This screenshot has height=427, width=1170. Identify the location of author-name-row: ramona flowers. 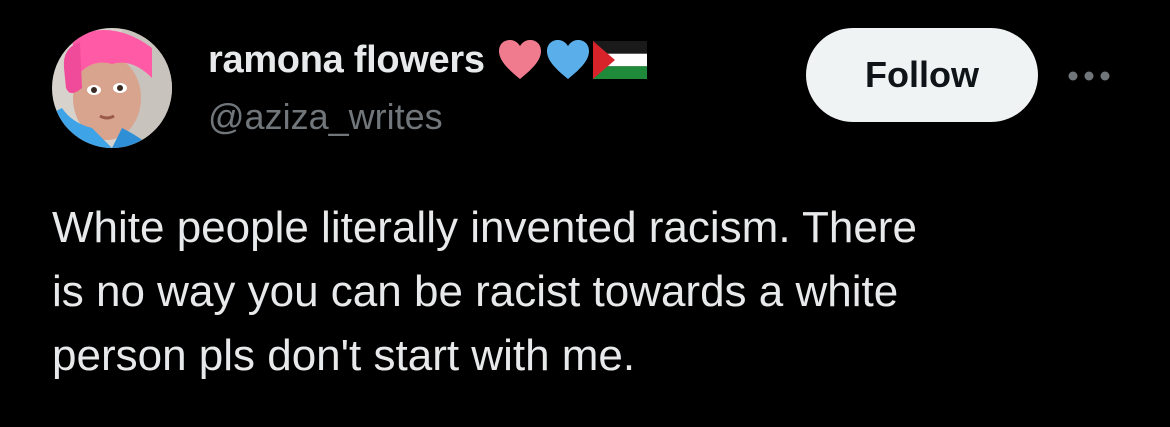
(427, 60).